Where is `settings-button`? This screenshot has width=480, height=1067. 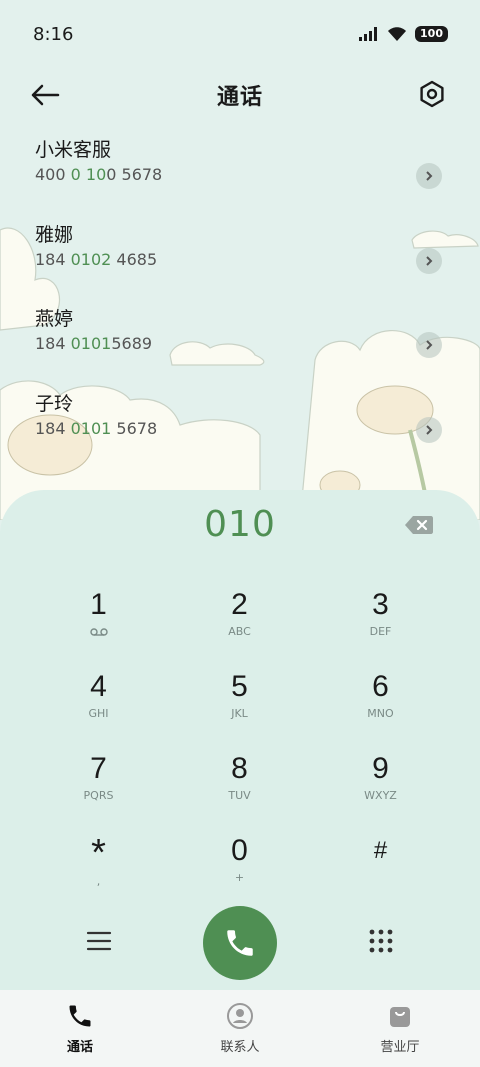 settings-button is located at coordinates (433, 95).